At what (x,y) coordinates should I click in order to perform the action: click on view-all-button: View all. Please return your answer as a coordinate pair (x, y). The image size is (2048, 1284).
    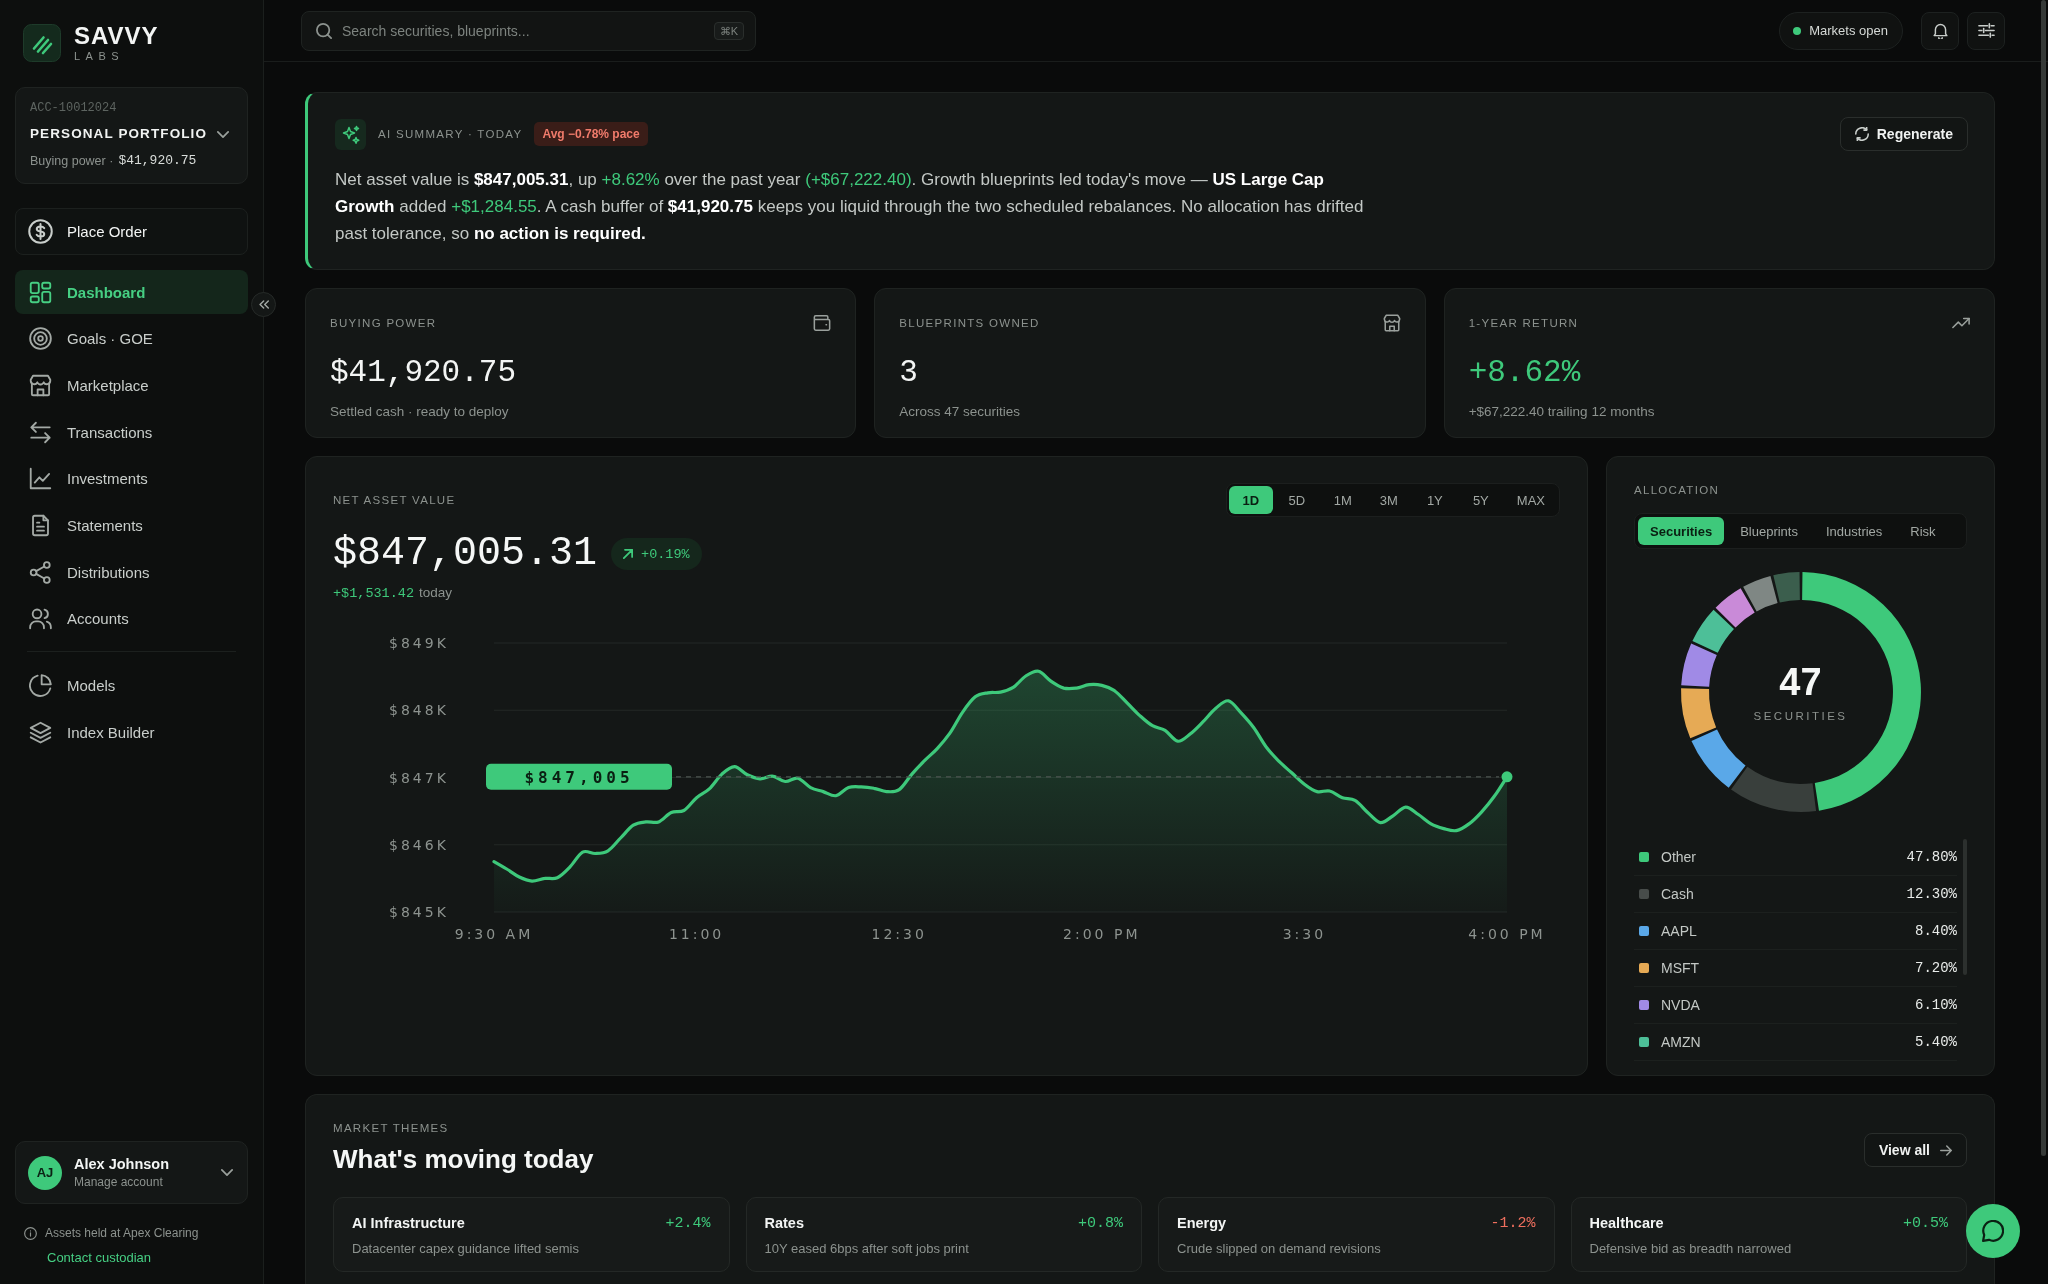
    Looking at the image, I should click on (1915, 1150).